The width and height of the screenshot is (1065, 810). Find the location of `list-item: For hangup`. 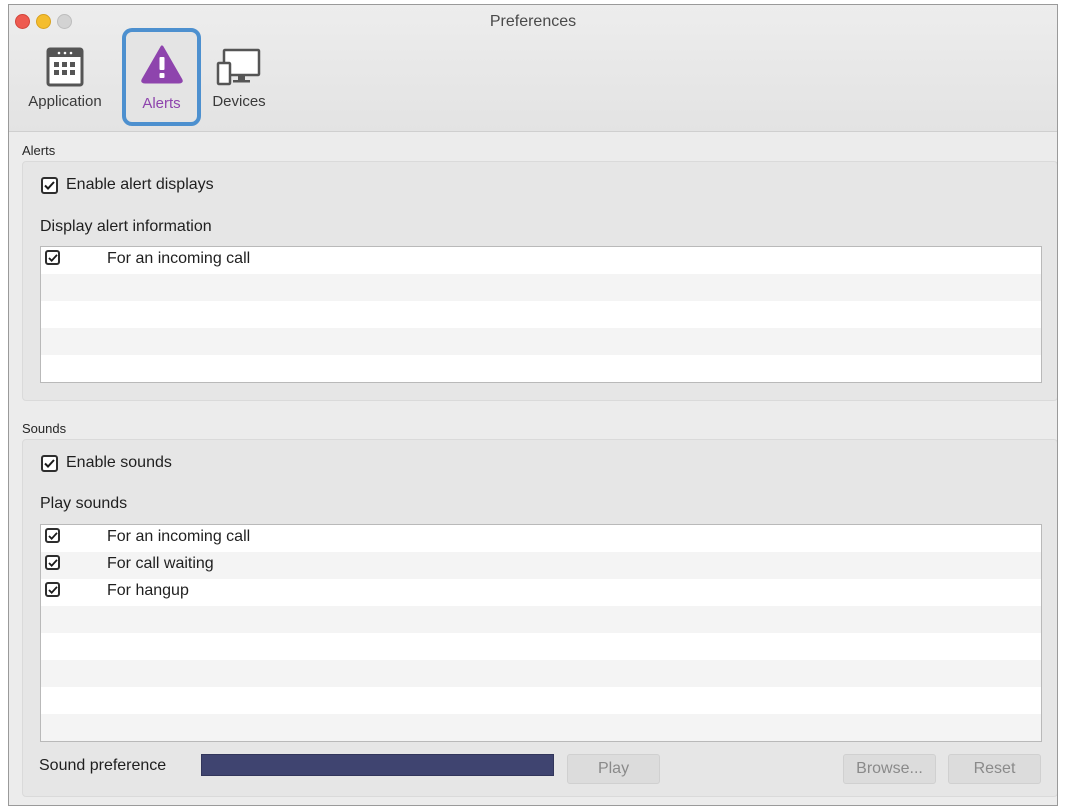

list-item: For hangup is located at coordinates (541, 592).